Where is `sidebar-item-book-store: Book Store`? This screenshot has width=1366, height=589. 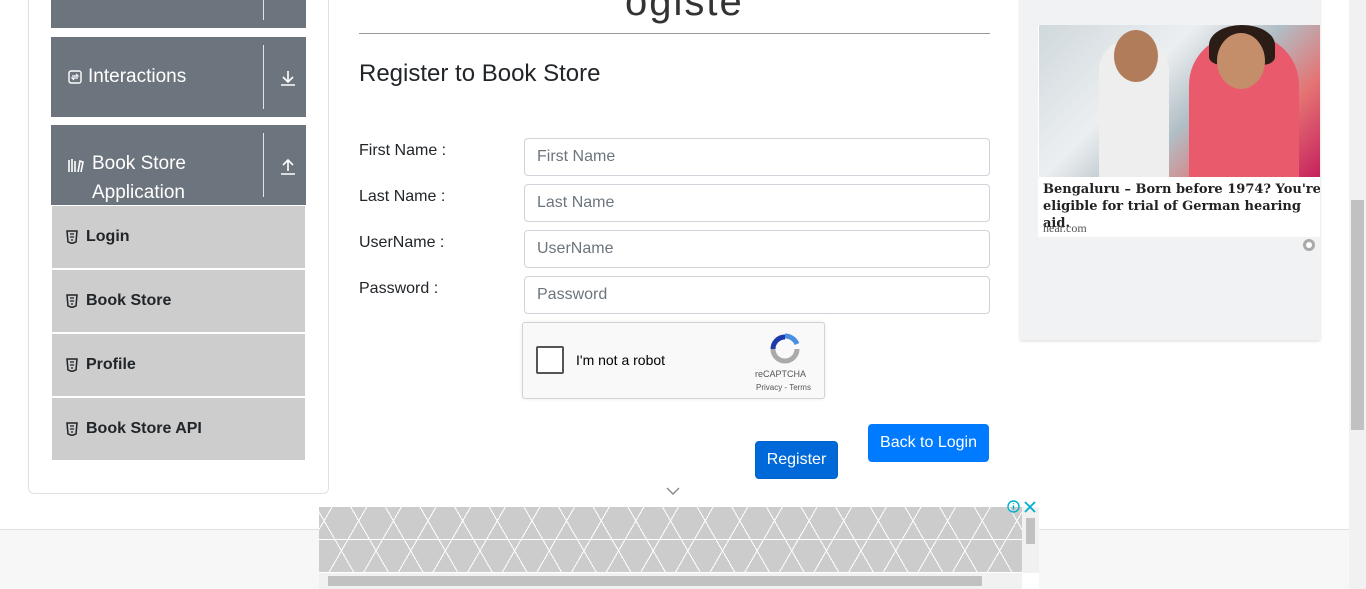
sidebar-item-book-store: Book Store is located at coordinates (178, 301).